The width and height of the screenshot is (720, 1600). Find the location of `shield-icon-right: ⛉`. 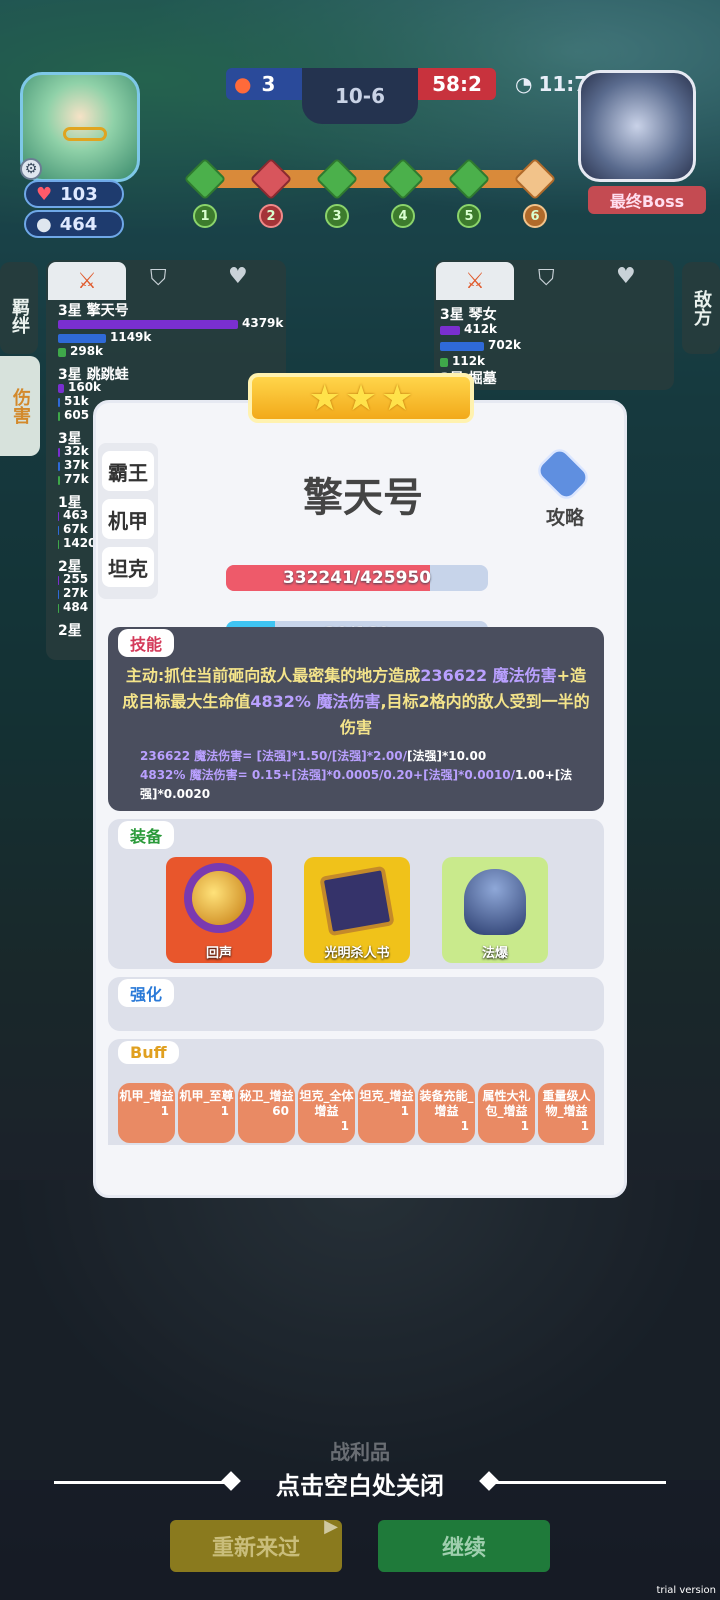

shield-icon-right: ⛉ is located at coordinates (553, 281).